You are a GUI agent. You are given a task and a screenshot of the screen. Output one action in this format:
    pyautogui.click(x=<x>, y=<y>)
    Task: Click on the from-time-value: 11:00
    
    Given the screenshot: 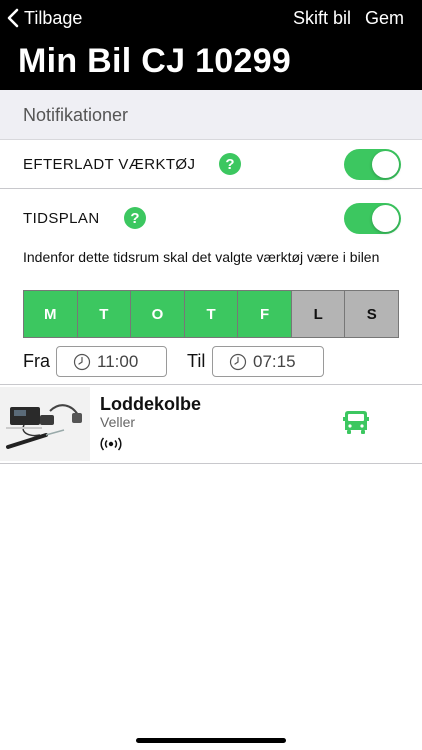 What is the action you would take?
    pyautogui.click(x=118, y=361)
    